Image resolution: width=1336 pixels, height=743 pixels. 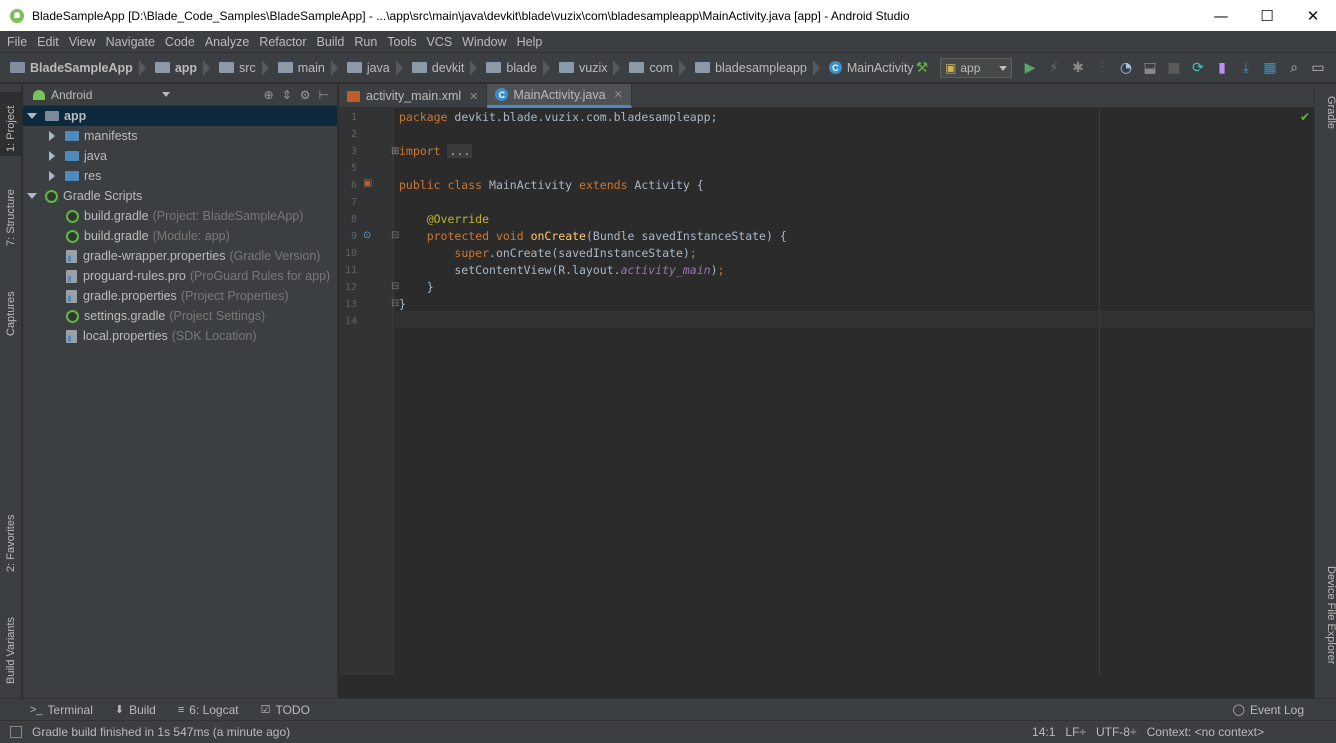 I want to click on debug-icon: ✱, so click(x=1078, y=68).